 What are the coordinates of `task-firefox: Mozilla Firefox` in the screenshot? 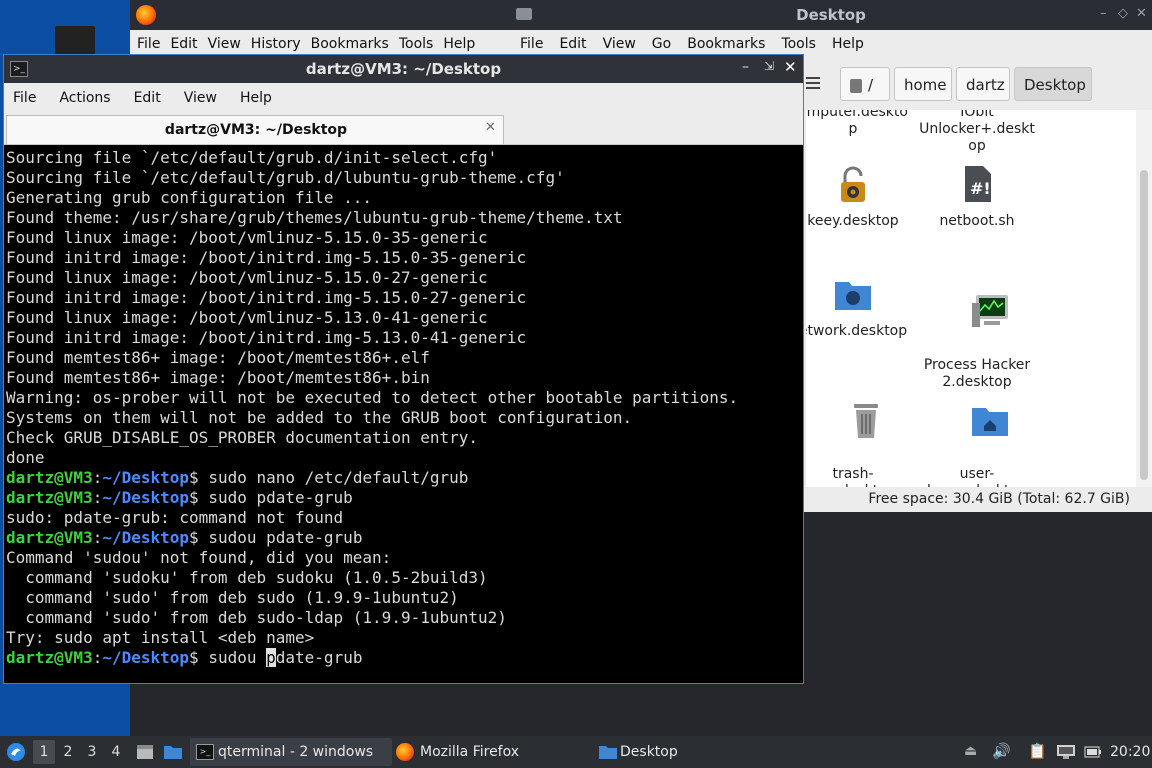 It's located at (494, 752).